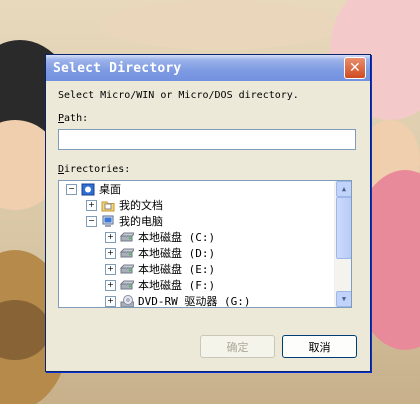 The height and width of the screenshot is (404, 420). I want to click on my-documents-folder-icon, so click(108, 205).